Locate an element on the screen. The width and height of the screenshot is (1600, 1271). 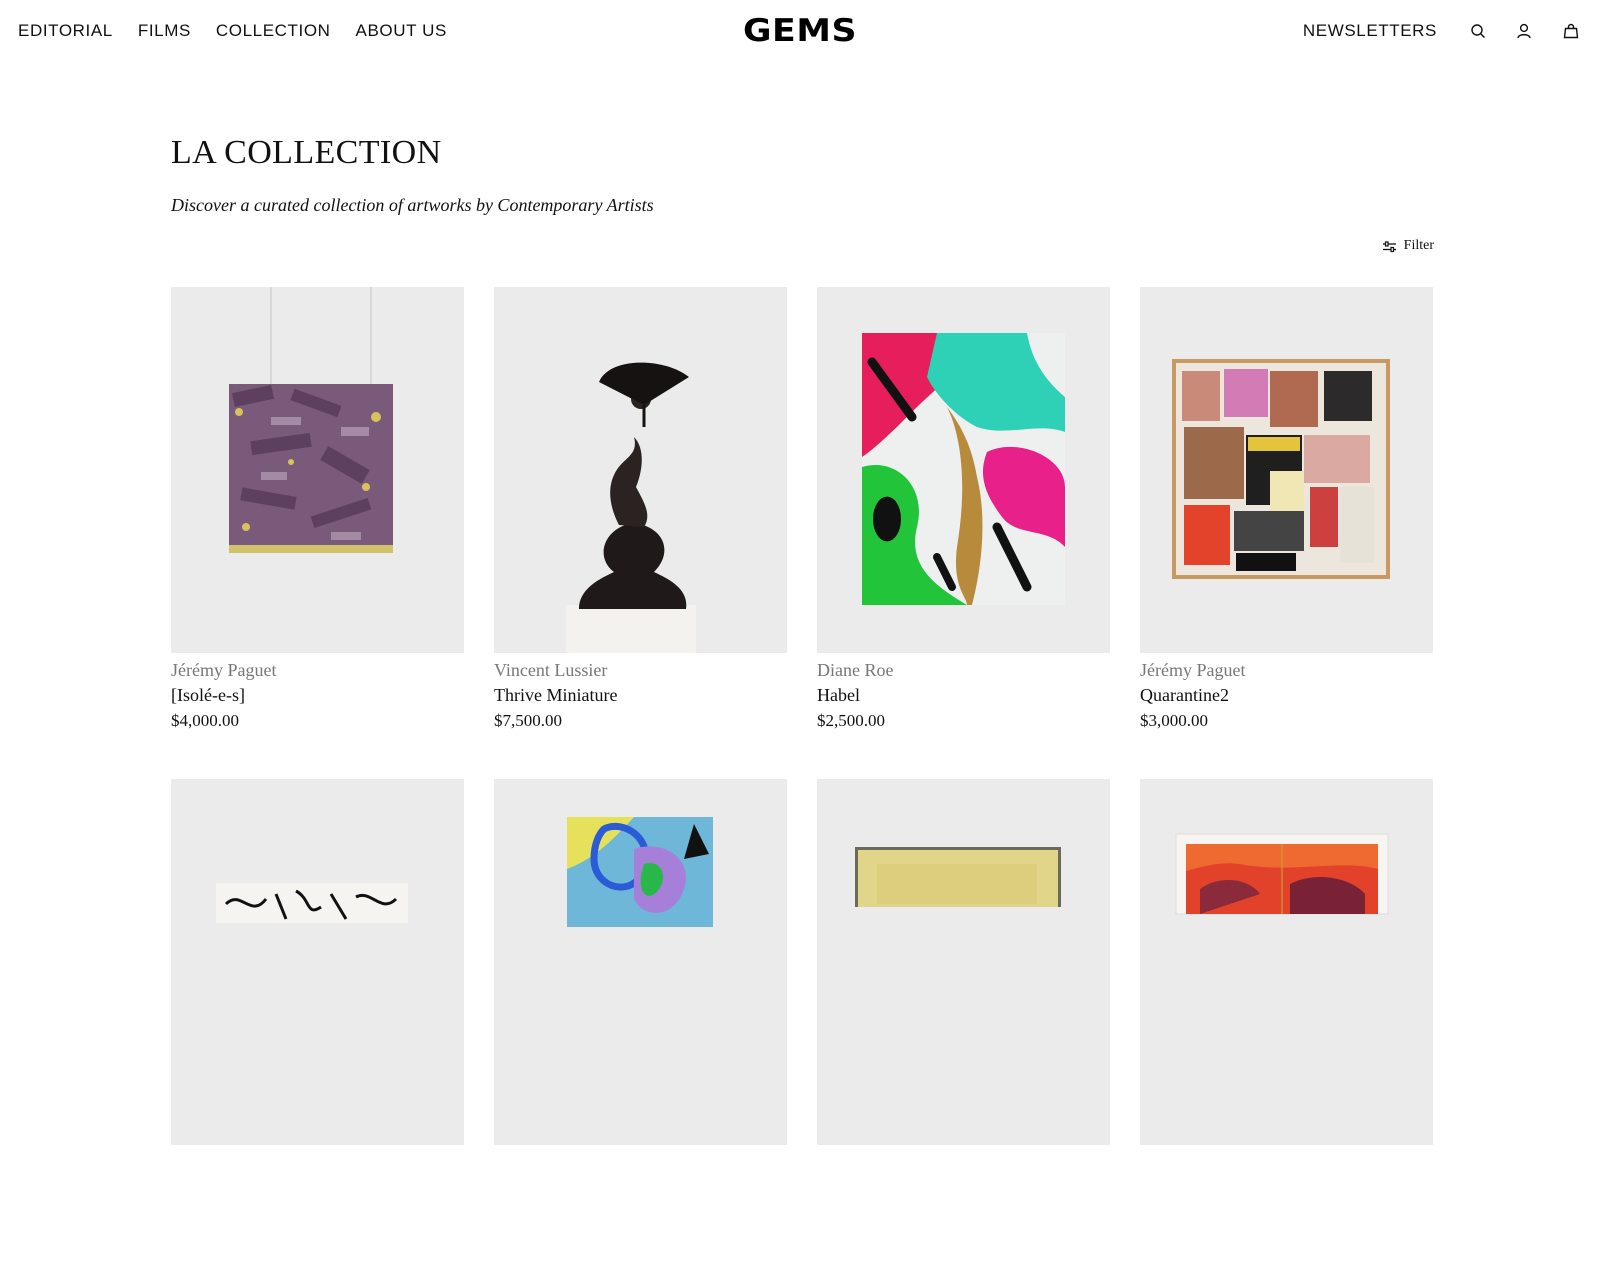
product-card: Diane Roe Habel $2,500.00 is located at coordinates (963, 533).